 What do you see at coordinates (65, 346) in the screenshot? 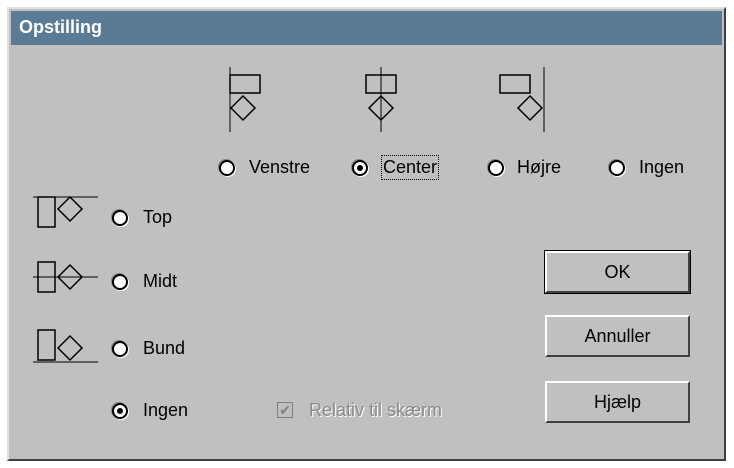
I see `align-bottom-icon` at bounding box center [65, 346].